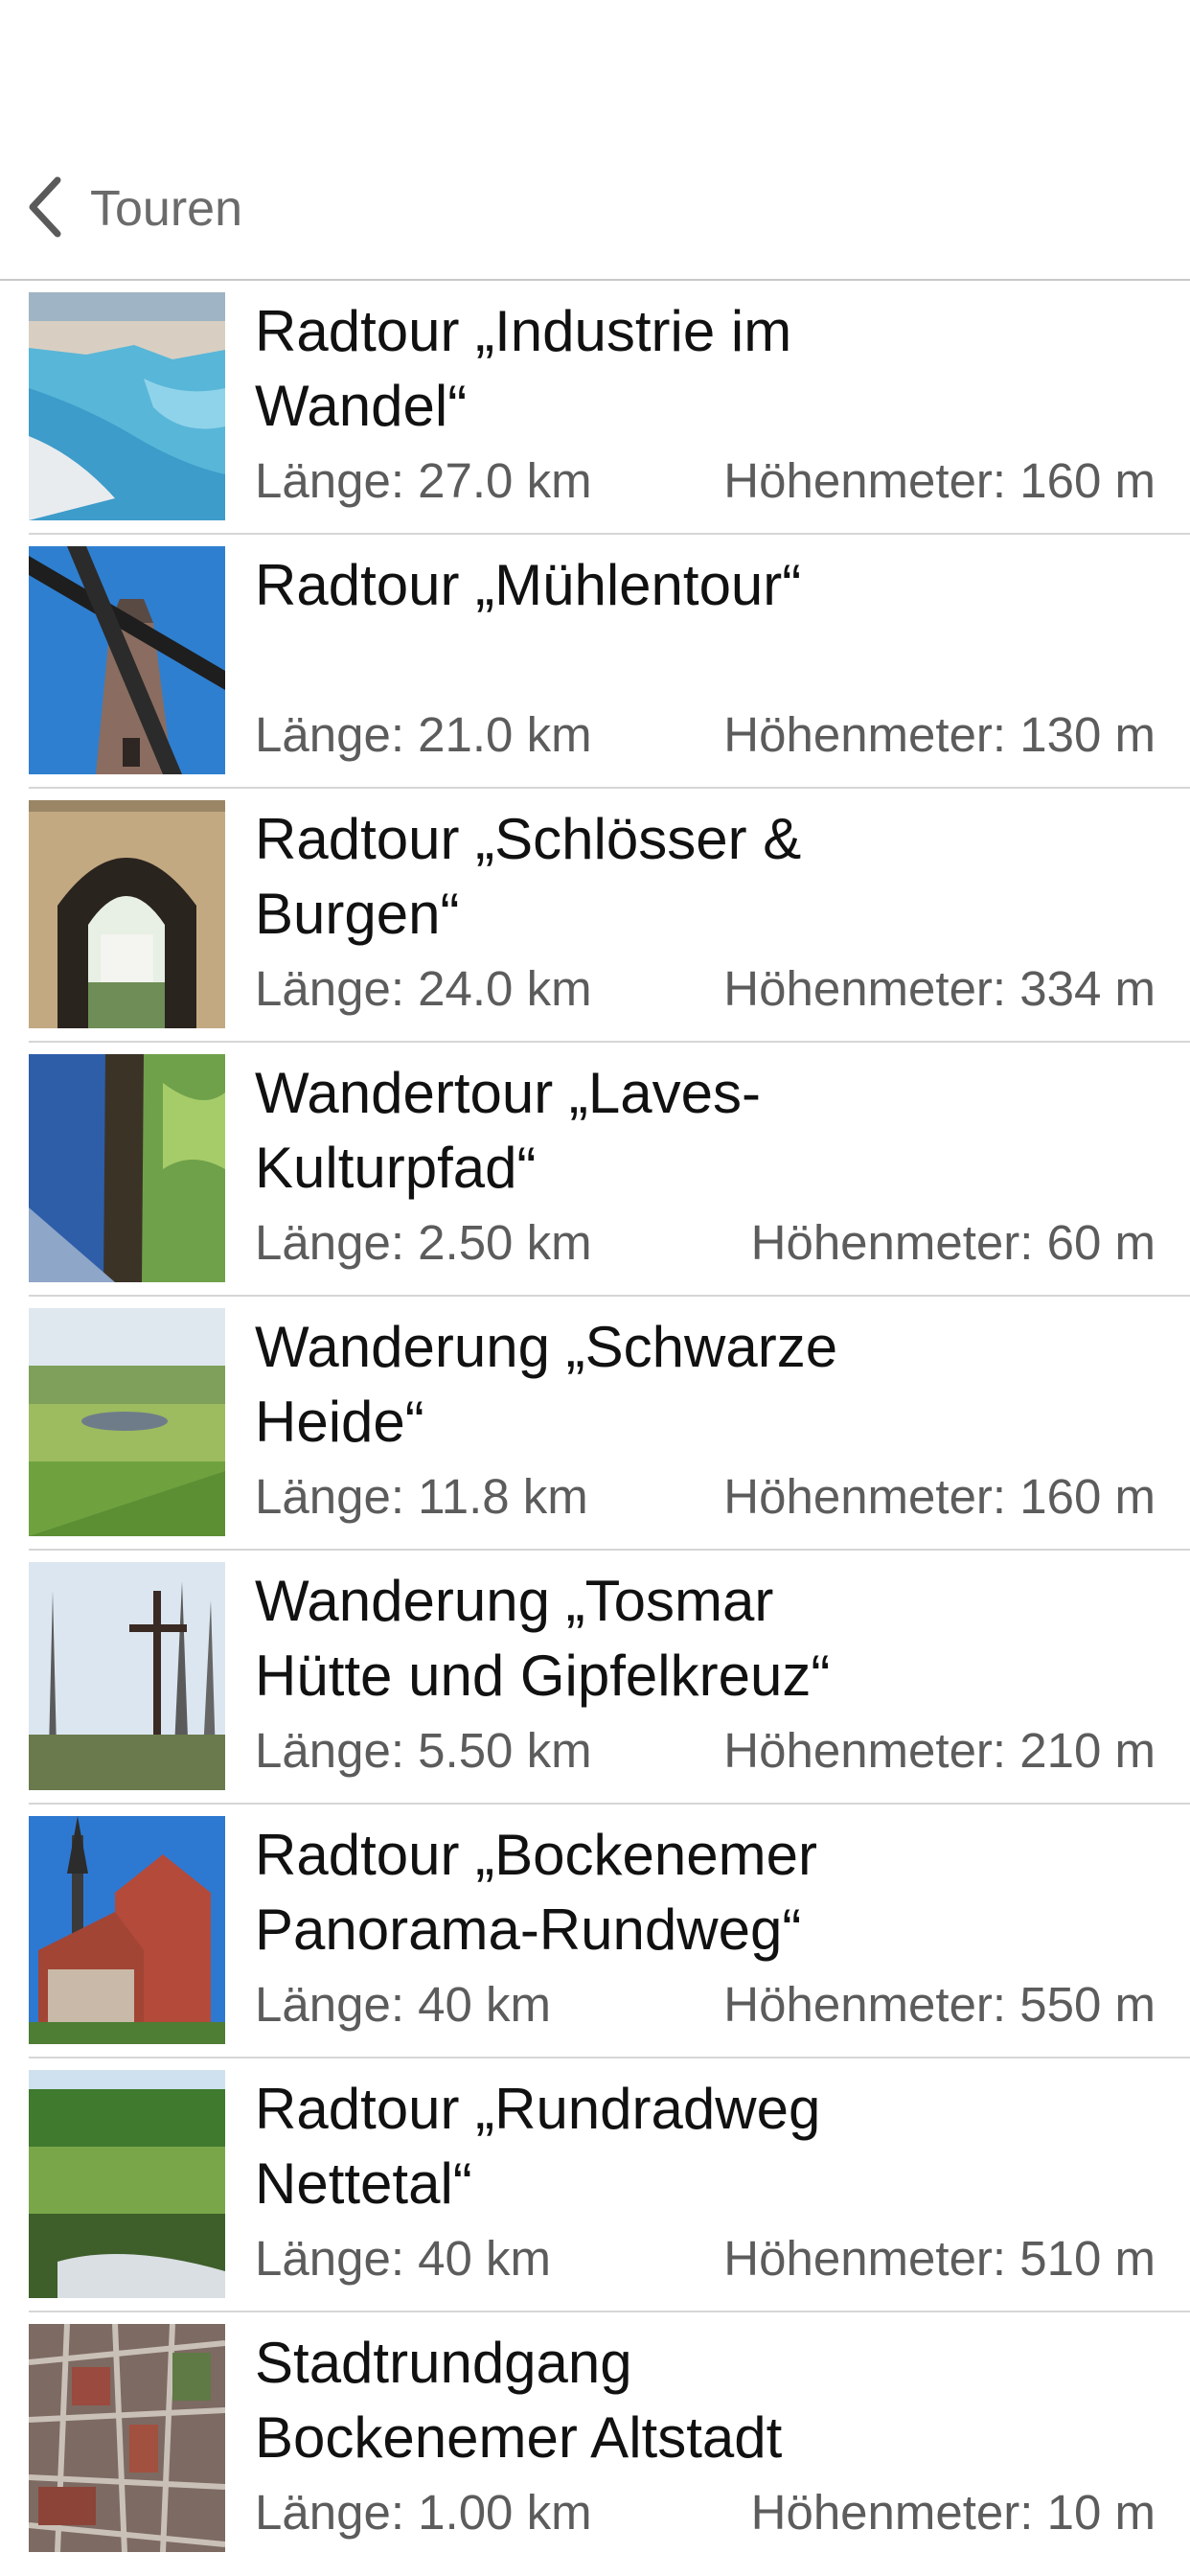 This screenshot has width=1190, height=2576. What do you see at coordinates (705, 2004) in the screenshot?
I see `tour-meta: Länge: 40 km Höhenmeter: 550 m` at bounding box center [705, 2004].